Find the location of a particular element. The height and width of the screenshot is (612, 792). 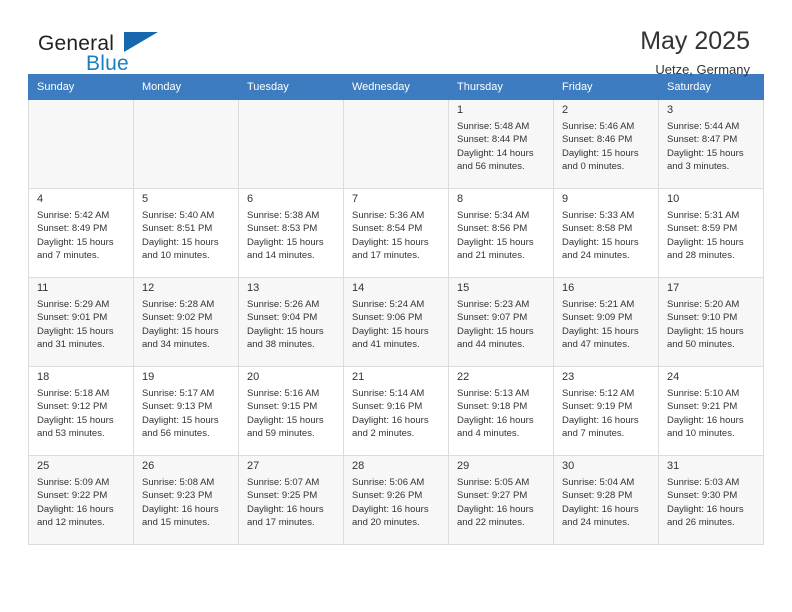

day-number: 11 is located at coordinates (43, 288).